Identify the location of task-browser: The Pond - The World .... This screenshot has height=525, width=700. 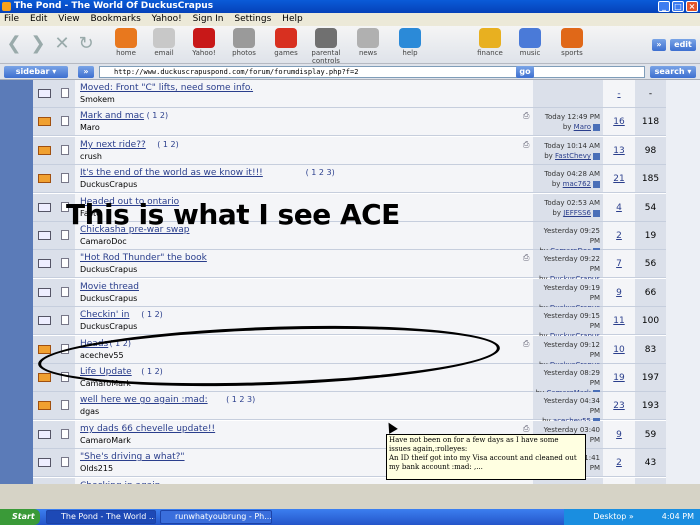
(101, 517).